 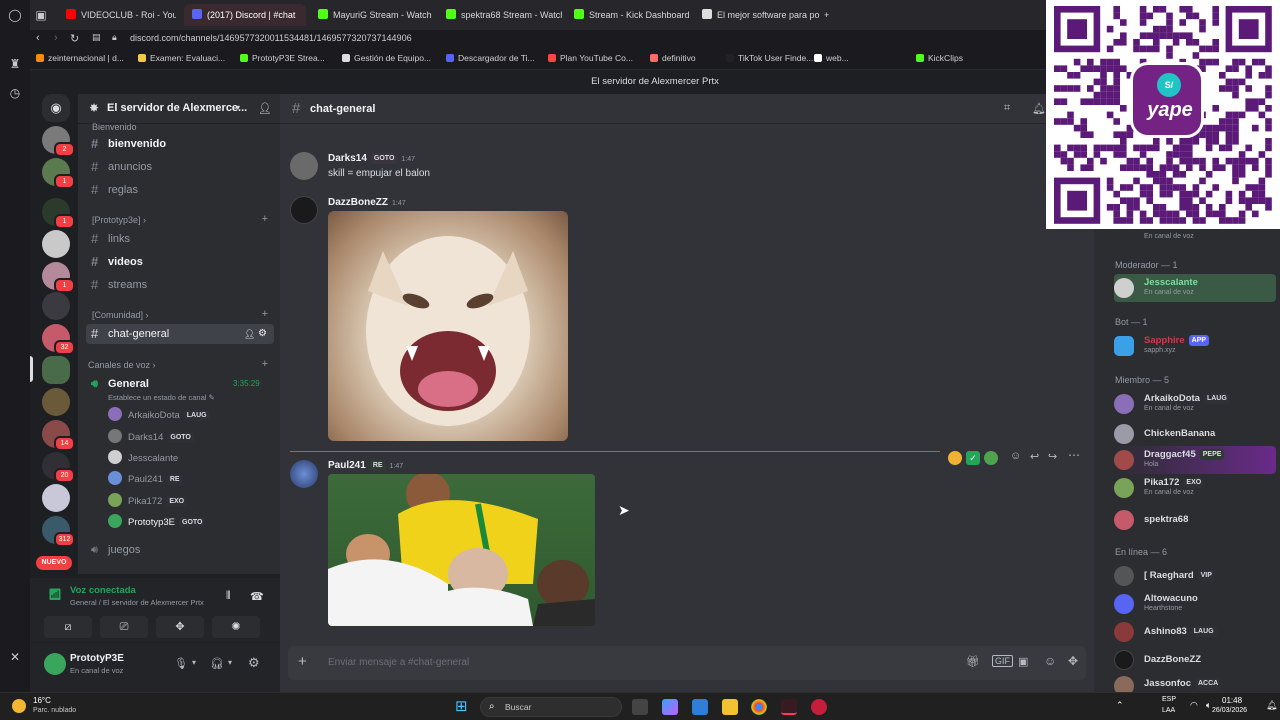 What do you see at coordinates (180, 285) in the screenshot?
I see `channel-streams: # streams` at bounding box center [180, 285].